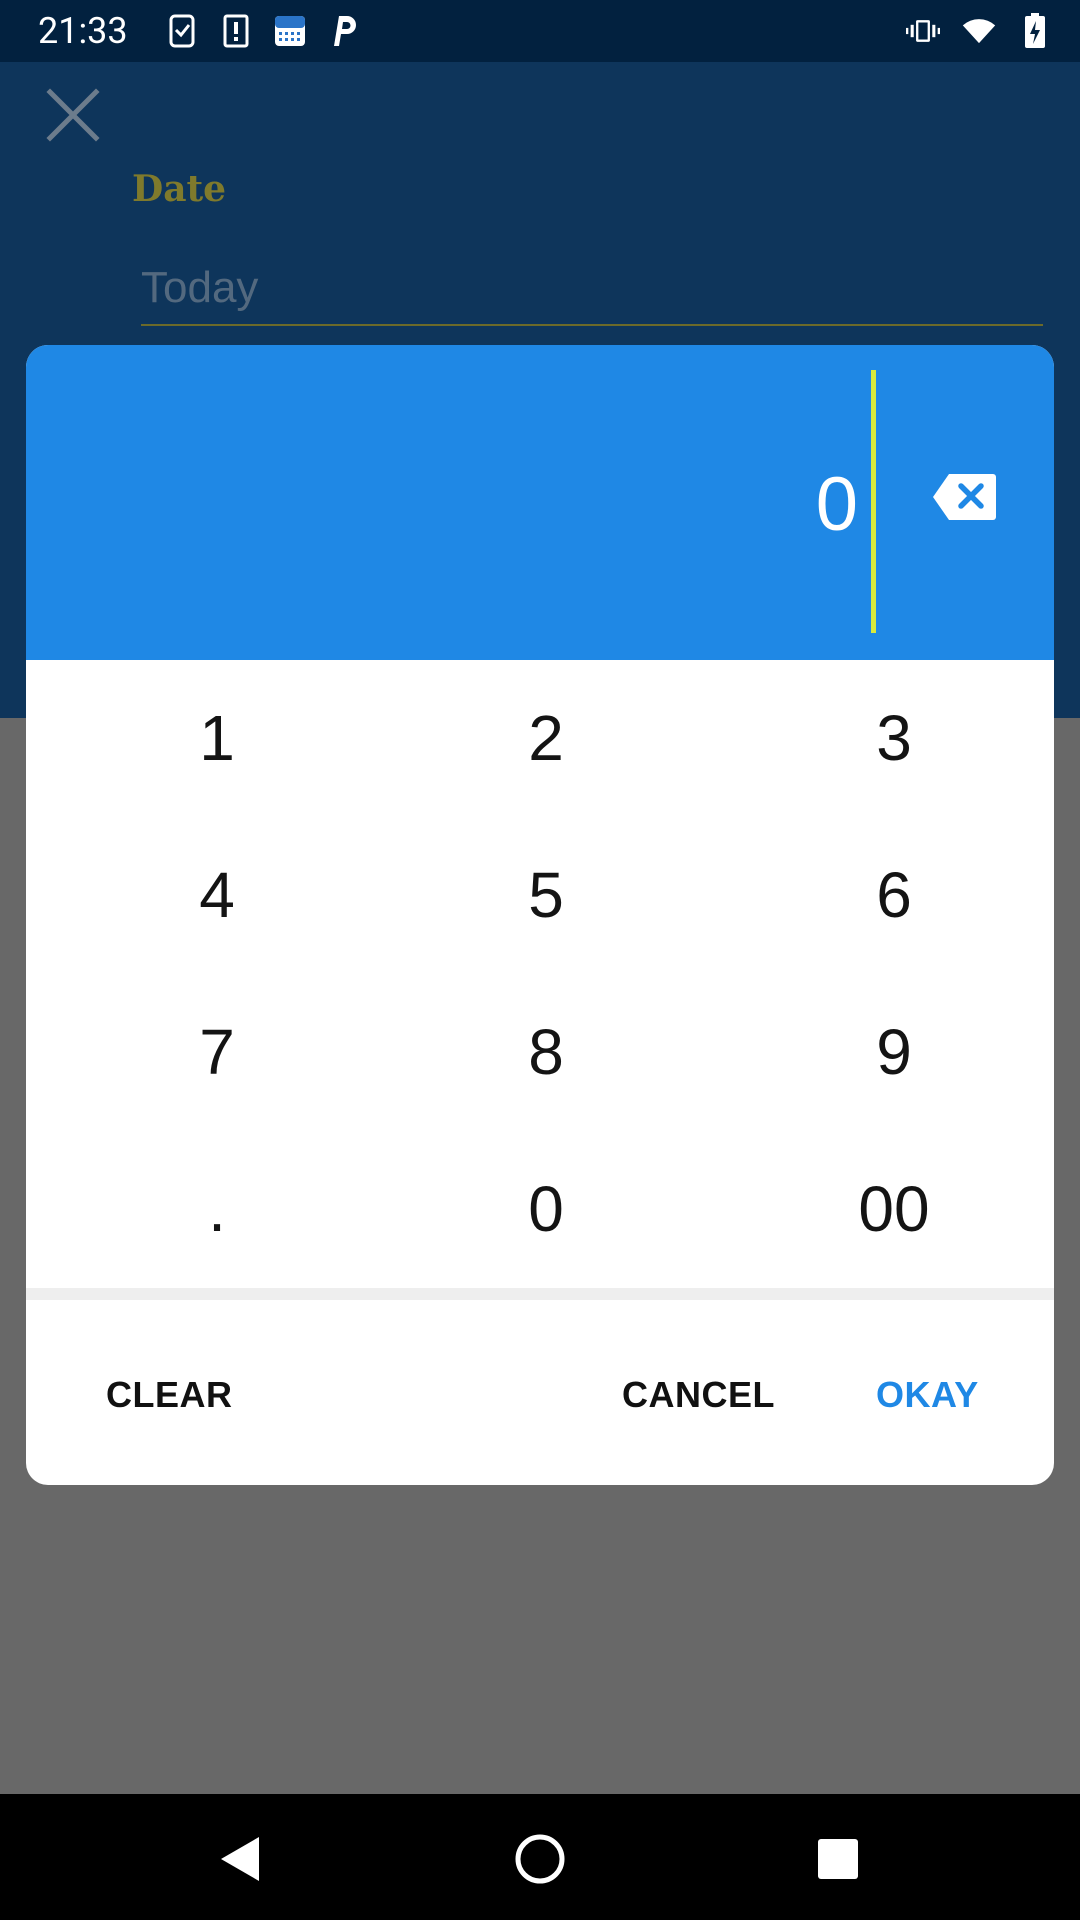 The width and height of the screenshot is (1080, 1920). Describe the element at coordinates (83, 31) in the screenshot. I see `status-time: 21:33` at that location.